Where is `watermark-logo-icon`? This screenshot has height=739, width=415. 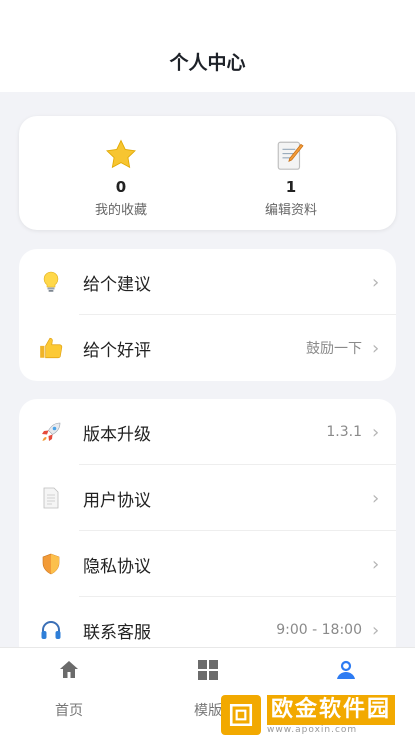
watermark-logo-icon is located at coordinates (241, 714).